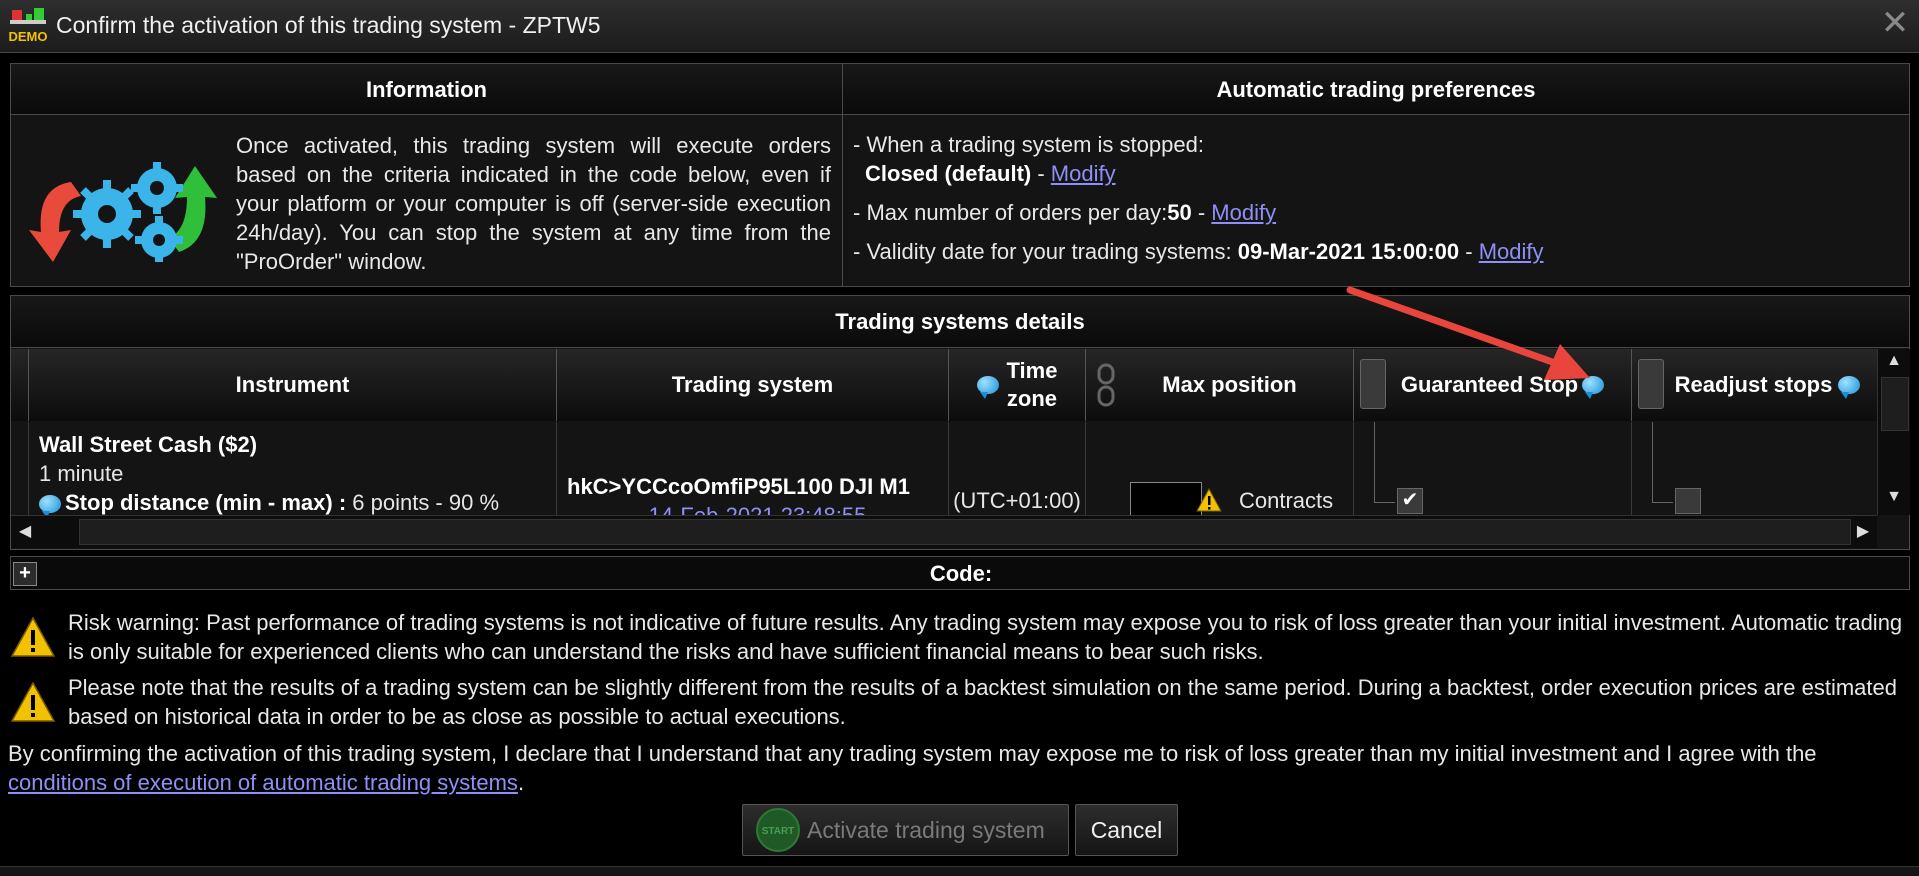 The height and width of the screenshot is (876, 1919). I want to click on code-label: Code:, so click(961, 573).